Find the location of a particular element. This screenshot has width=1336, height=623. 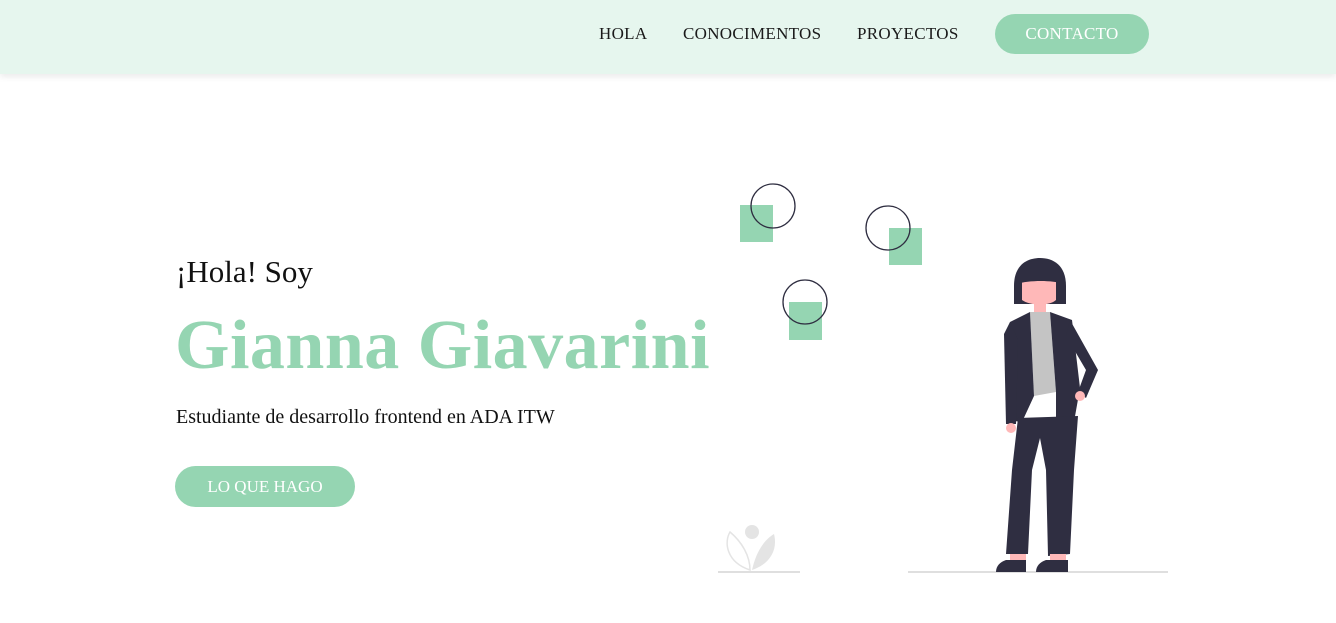

nav-link-proyectos: PROYECTOS is located at coordinates (908, 34).